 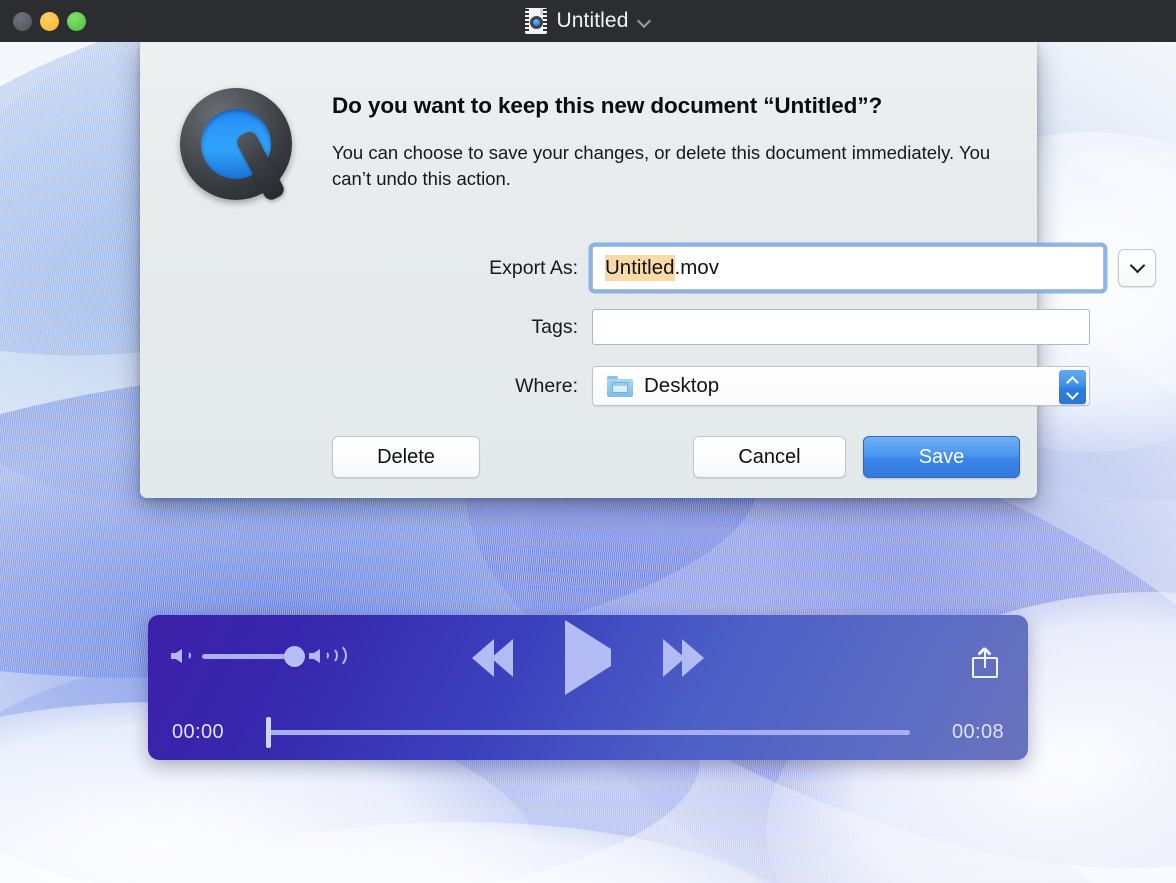 What do you see at coordinates (554, 326) in the screenshot?
I see `tags-label: Tags:` at bounding box center [554, 326].